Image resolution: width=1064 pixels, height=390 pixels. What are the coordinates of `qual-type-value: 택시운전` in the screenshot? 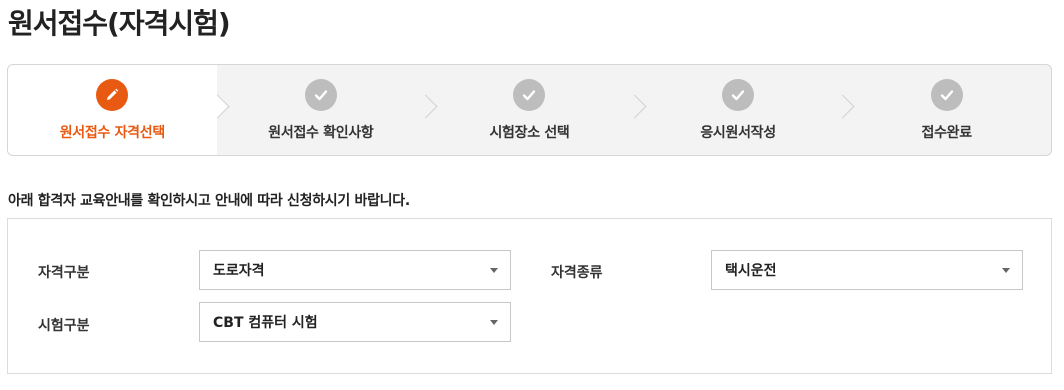 It's located at (751, 271).